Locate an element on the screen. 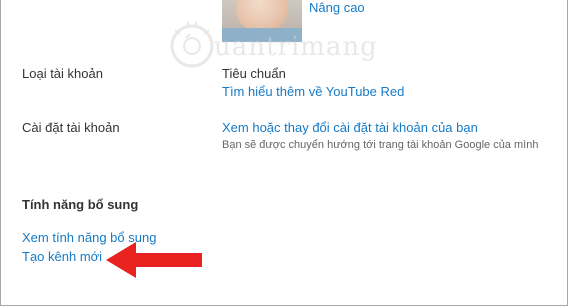  create-new-channel-link: Tạo kênh mới is located at coordinates (62, 256).